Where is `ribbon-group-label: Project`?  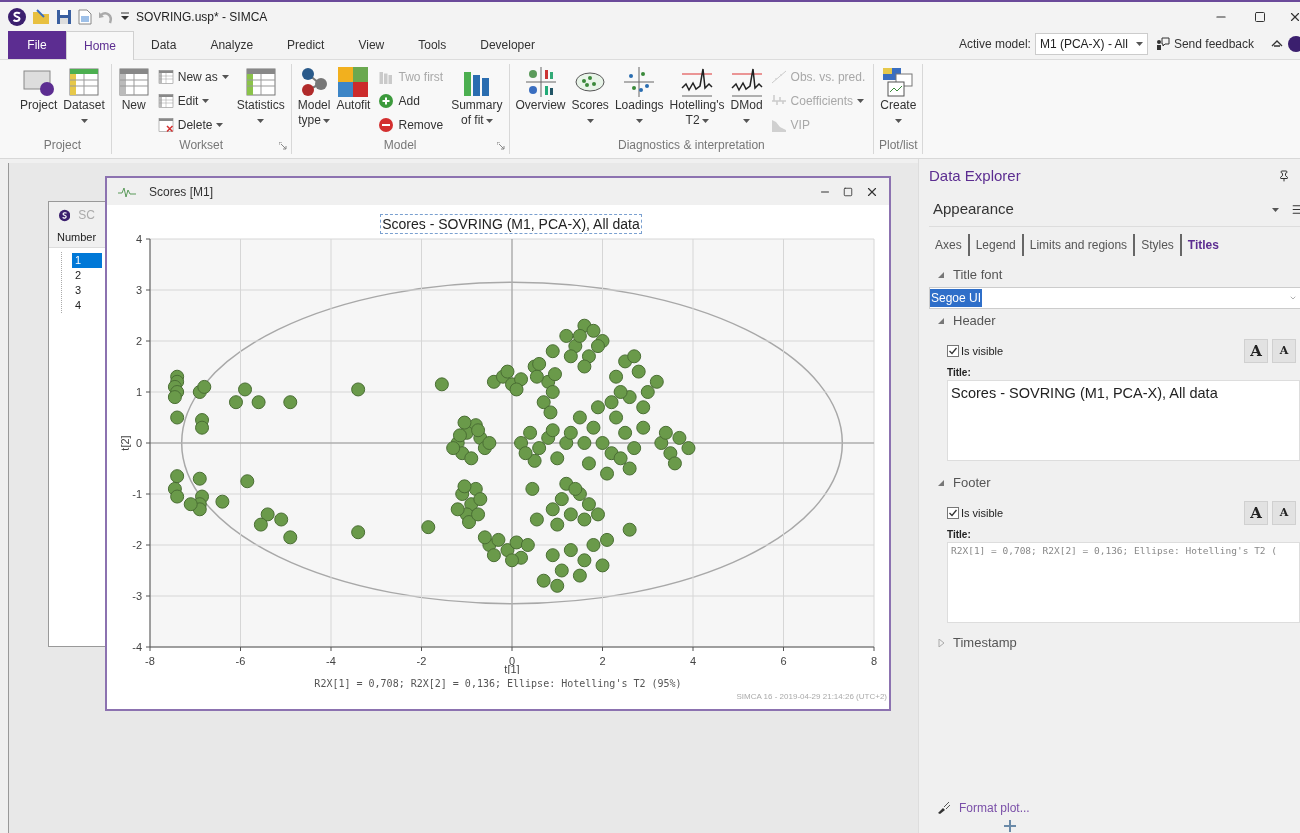
ribbon-group-label: Project is located at coordinates (62, 145).